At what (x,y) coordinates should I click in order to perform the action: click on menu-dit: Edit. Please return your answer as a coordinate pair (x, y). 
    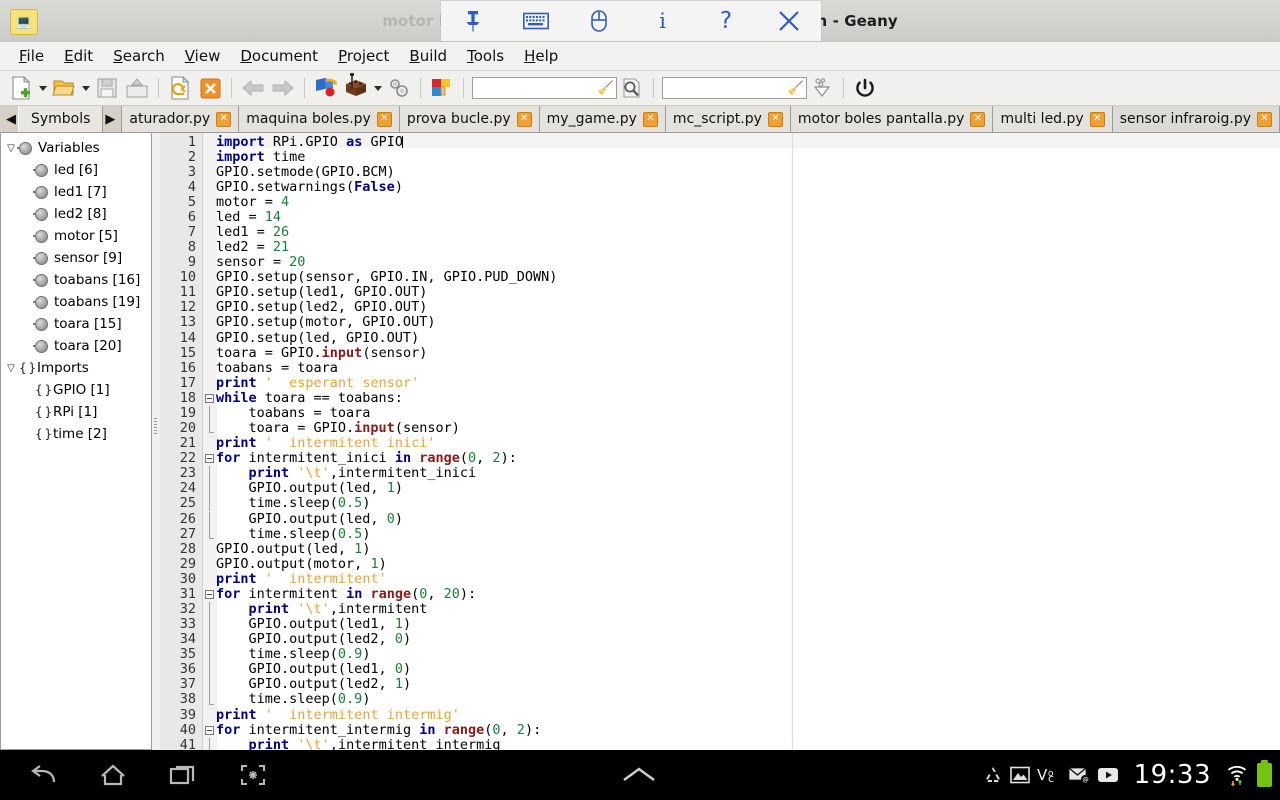
    Looking at the image, I should click on (78, 56).